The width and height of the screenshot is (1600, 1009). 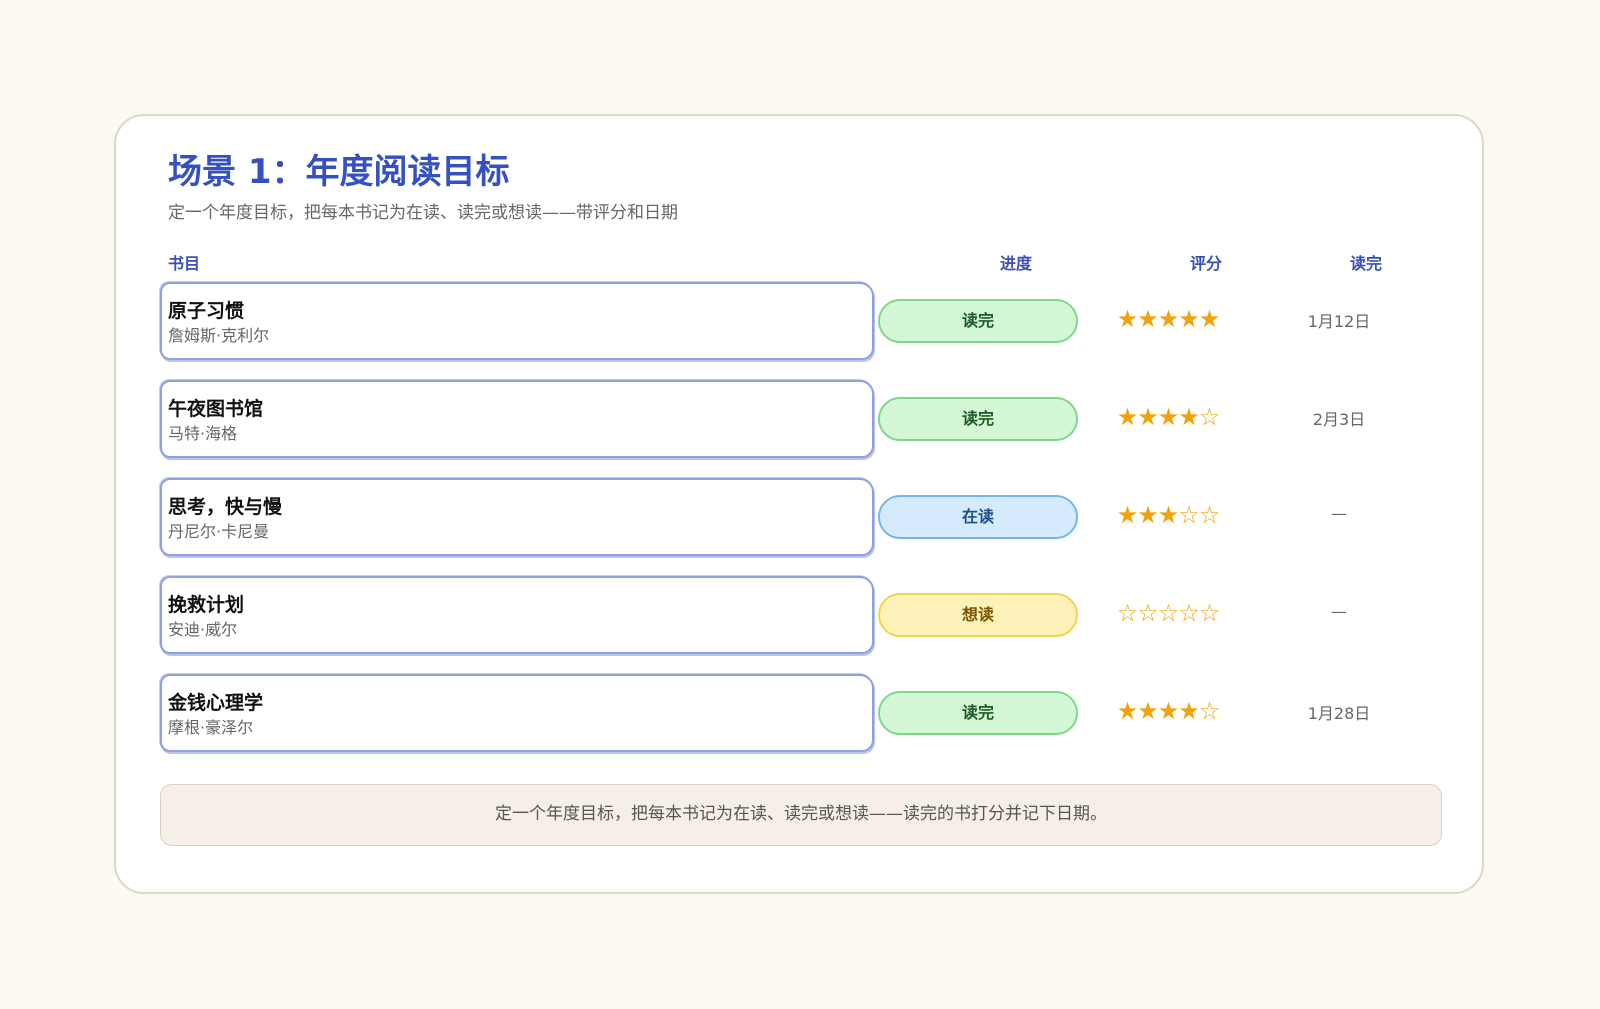 What do you see at coordinates (219, 335) in the screenshot?
I see `book-author: 詹姆斯·克利尔` at bounding box center [219, 335].